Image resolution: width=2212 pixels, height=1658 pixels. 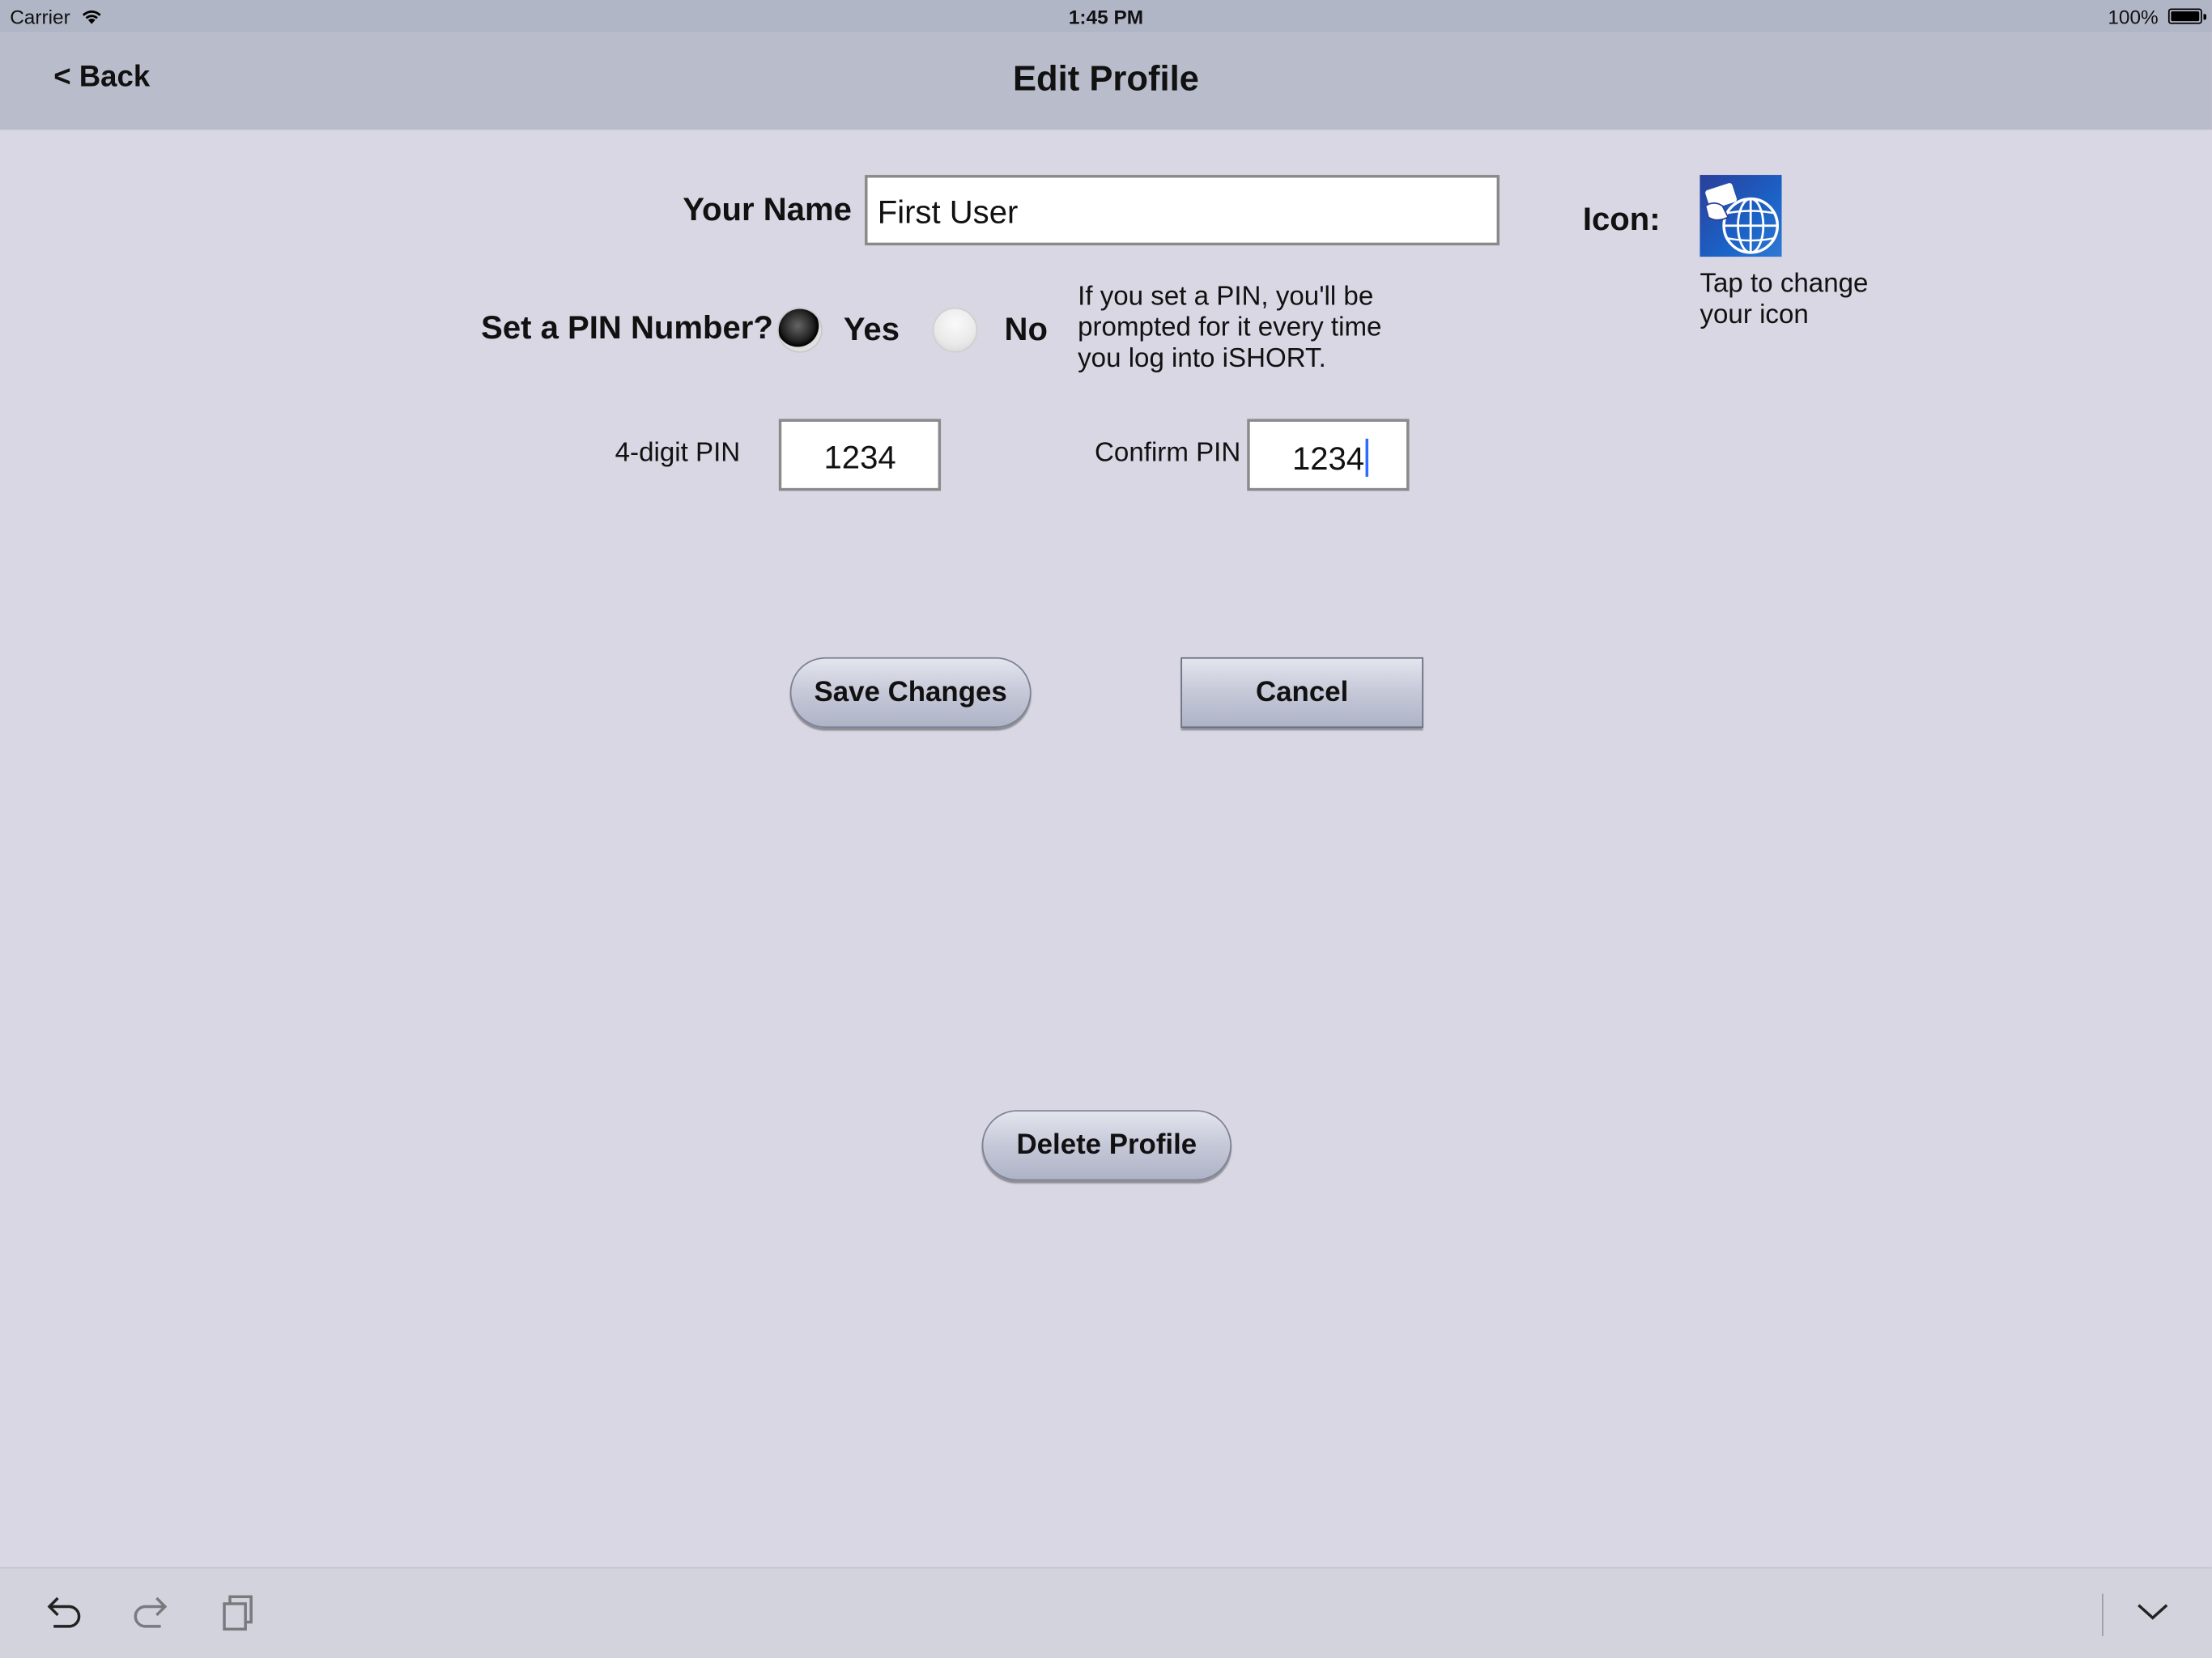 What do you see at coordinates (678, 453) in the screenshot?
I see `pin-field-label: 4-digit PIN` at bounding box center [678, 453].